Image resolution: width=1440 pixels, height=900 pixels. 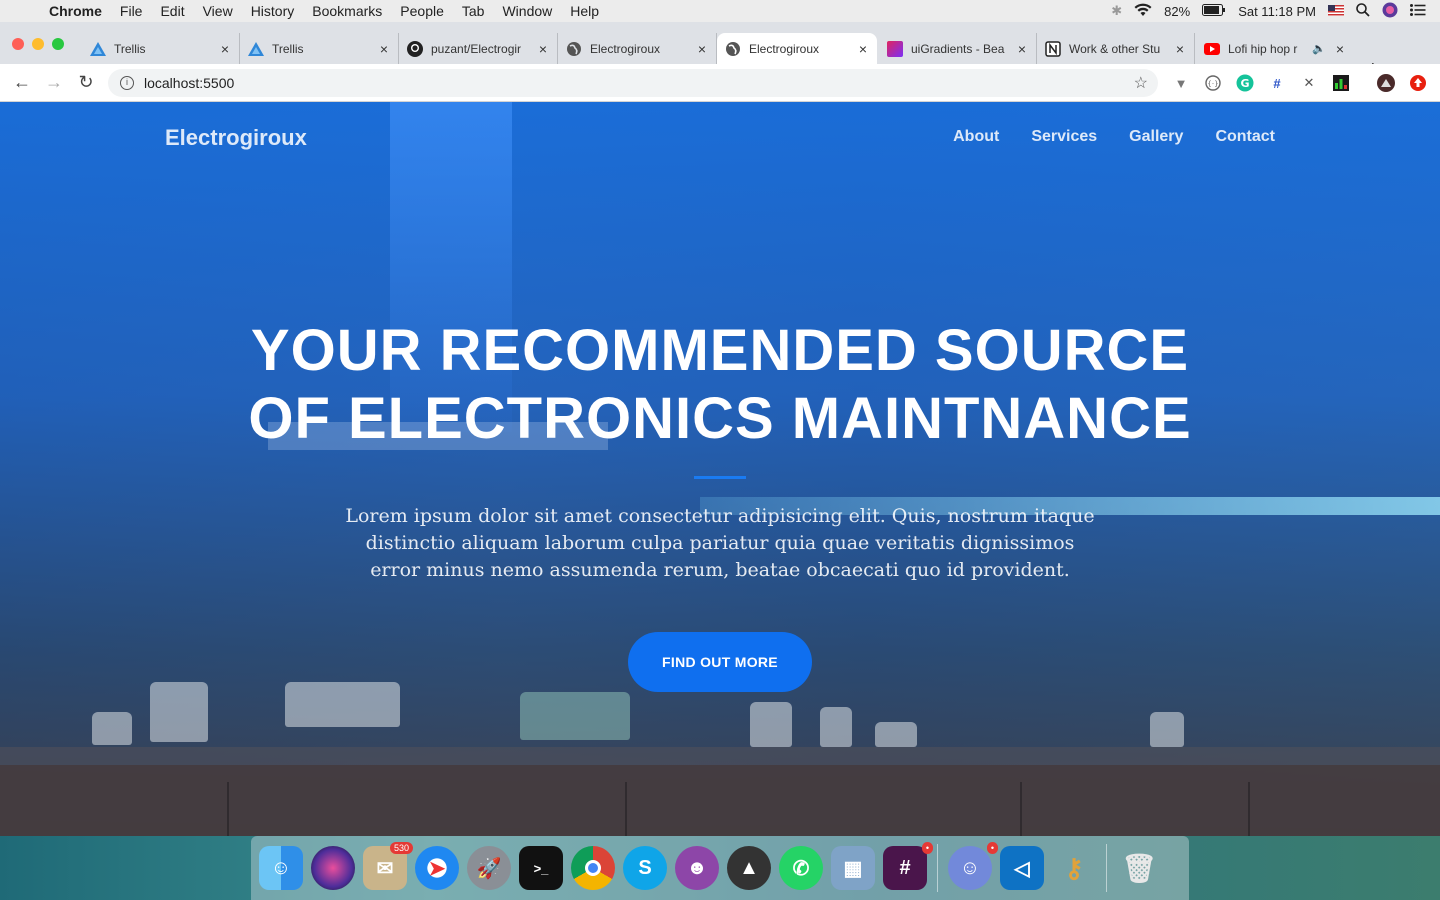 I want to click on update-chrome-icon, so click(x=1418, y=83).